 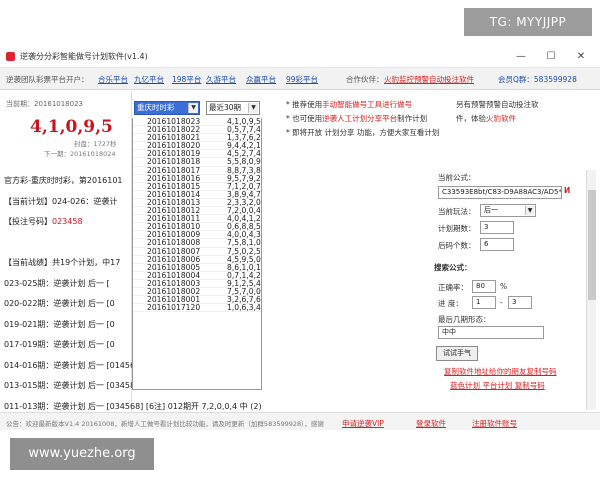 I want to click on plan-periods-label: 计划期数：, so click(x=457, y=228).